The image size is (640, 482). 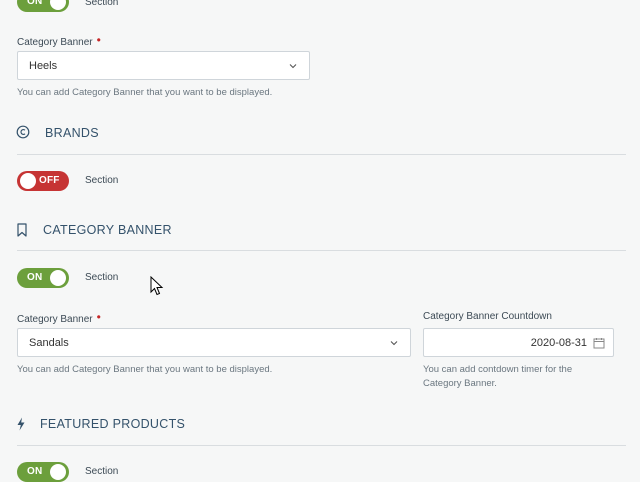 I want to click on toggle-state-label: OFF, so click(x=49, y=180).